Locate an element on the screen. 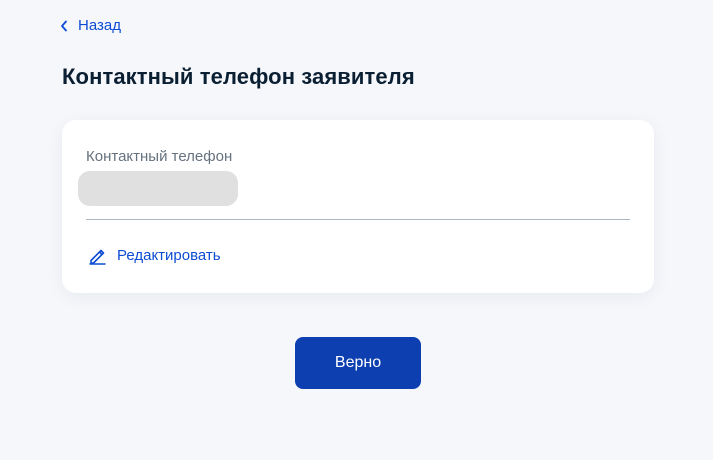 This screenshot has width=713, height=460. edit-link-label: Редактировать is located at coordinates (169, 255).